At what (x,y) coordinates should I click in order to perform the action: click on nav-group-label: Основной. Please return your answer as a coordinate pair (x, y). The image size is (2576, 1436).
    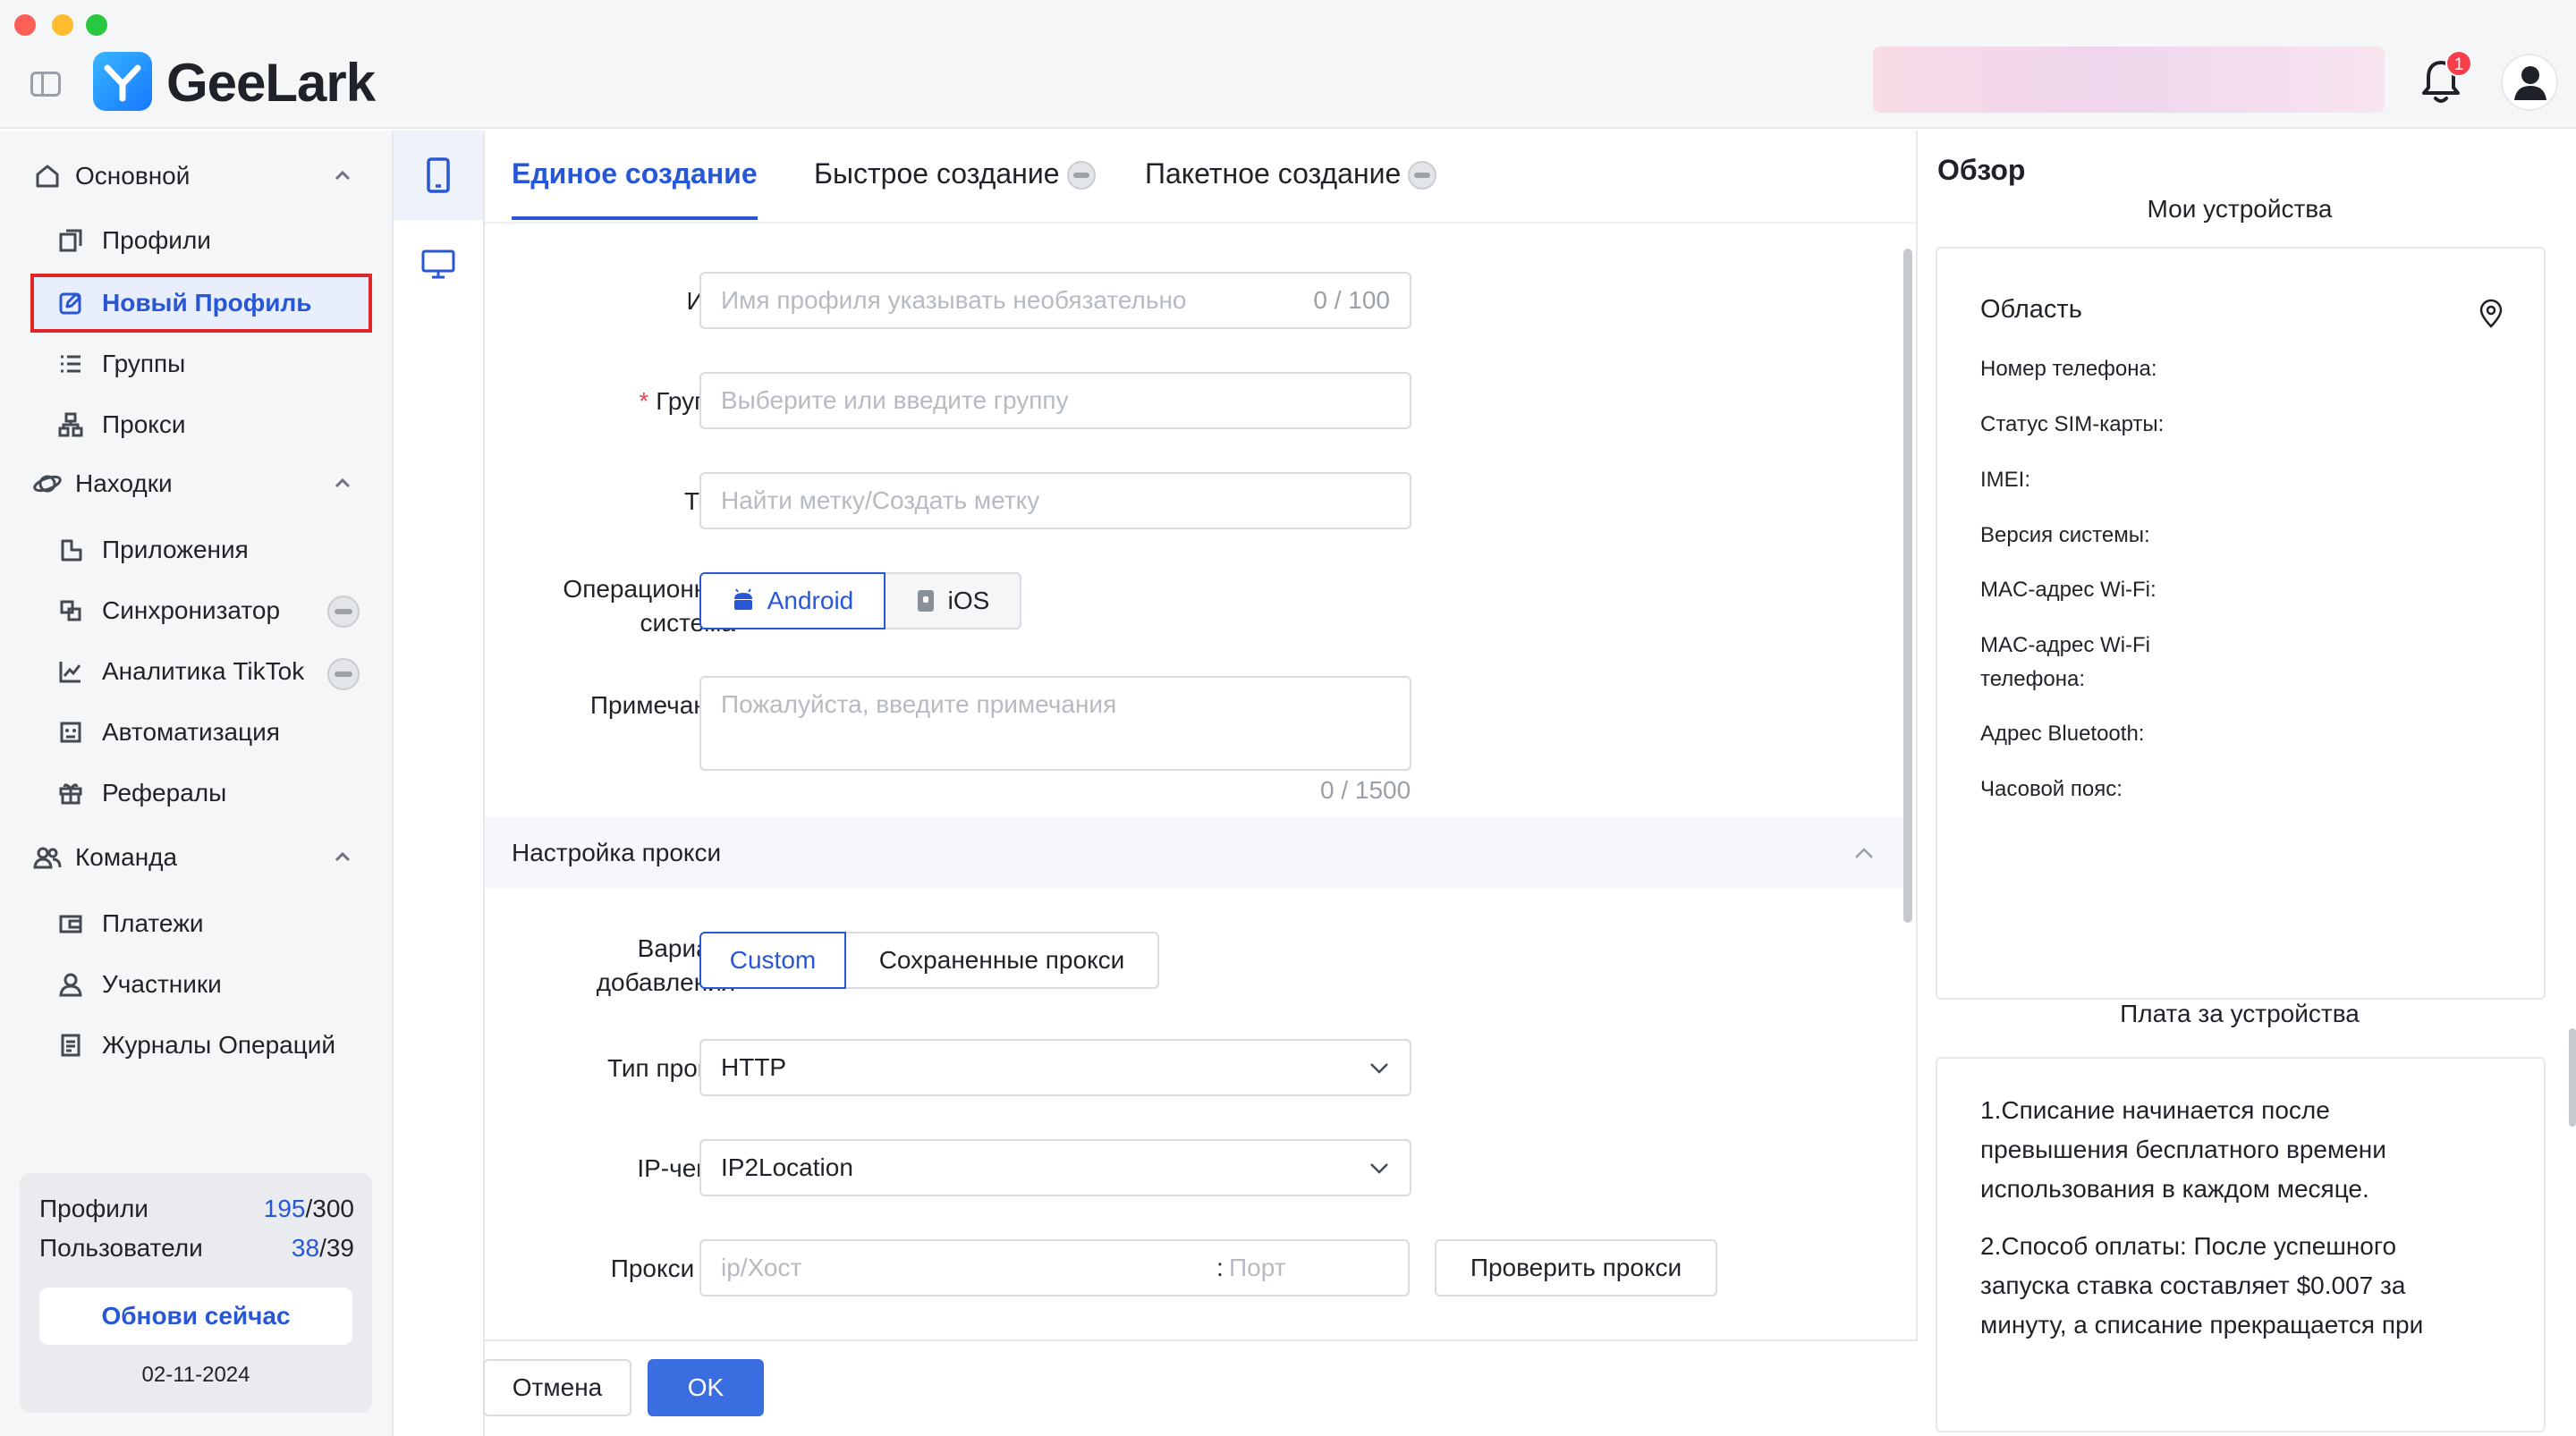
    Looking at the image, I should click on (133, 176).